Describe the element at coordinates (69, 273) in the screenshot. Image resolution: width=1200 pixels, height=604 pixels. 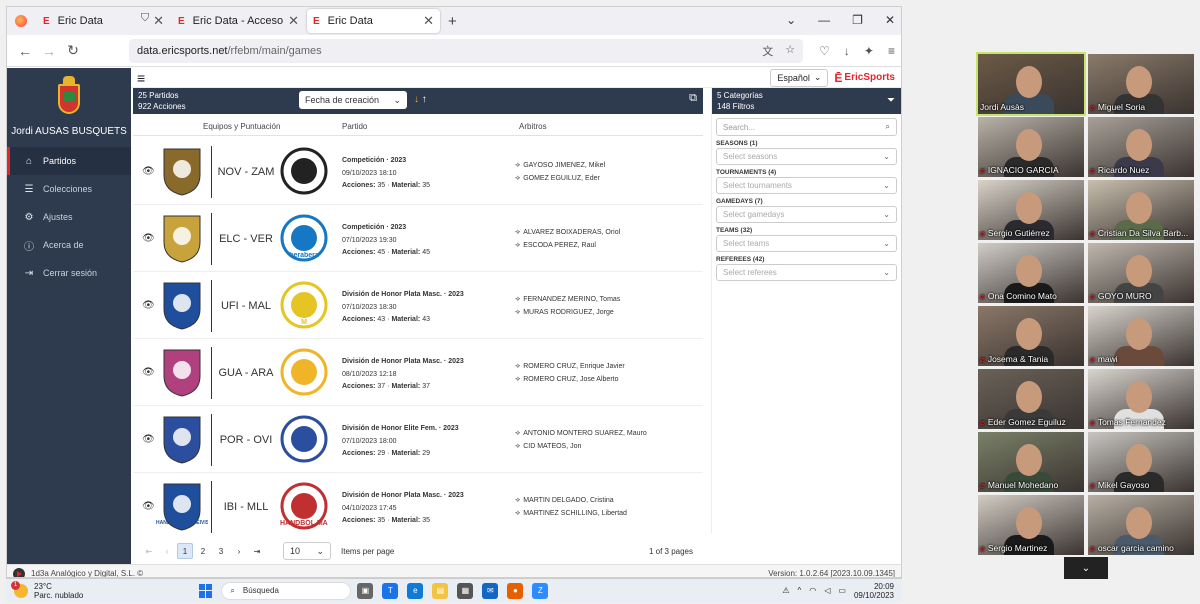
I see `sidebar-item-cerrar-sesion: ⇥ Cerrar sesión` at that location.